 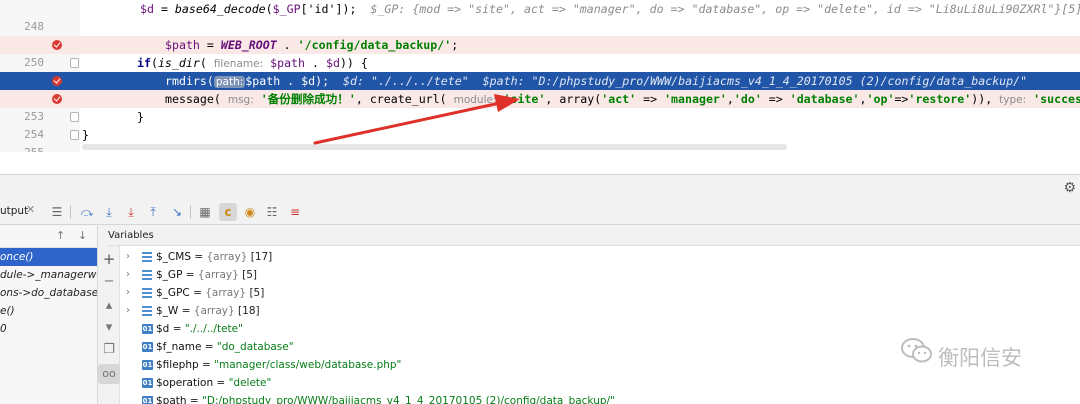 I want to click on add-icon: +, so click(x=109, y=259).